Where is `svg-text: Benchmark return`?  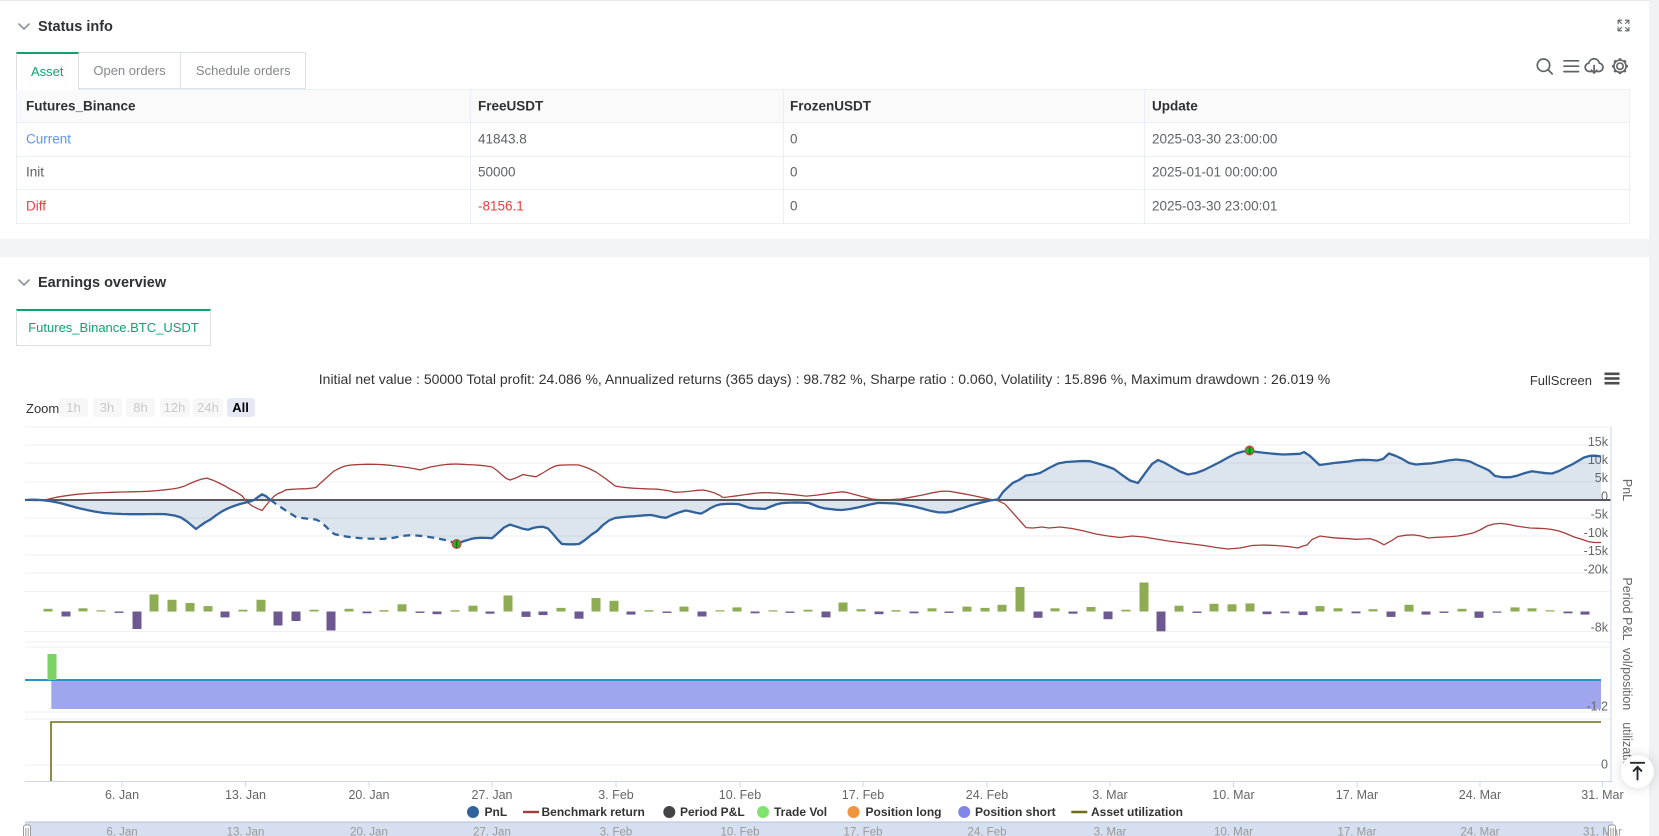
svg-text: Benchmark return is located at coordinates (593, 812).